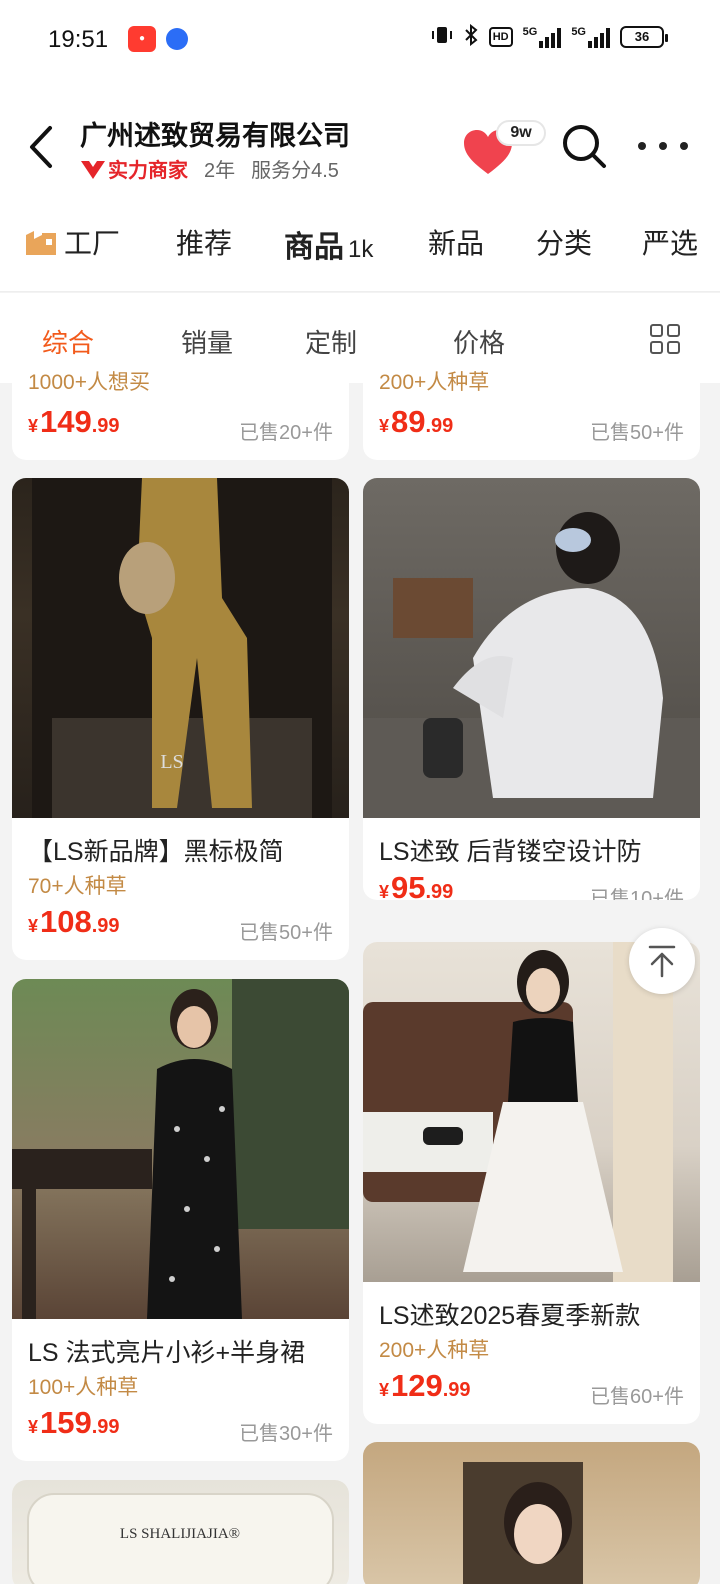  Describe the element at coordinates (670, 242) in the screenshot. I see `tab-selected: 严选` at that location.